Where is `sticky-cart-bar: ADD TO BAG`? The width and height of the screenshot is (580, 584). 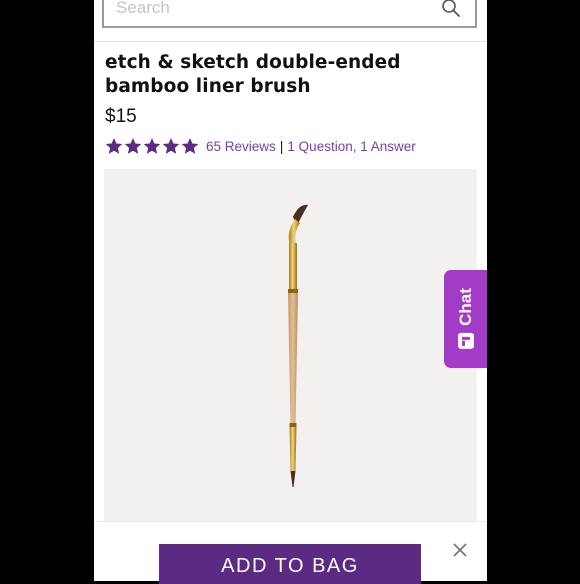
sticky-cart-bar: ADD TO BAG is located at coordinates (290, 552).